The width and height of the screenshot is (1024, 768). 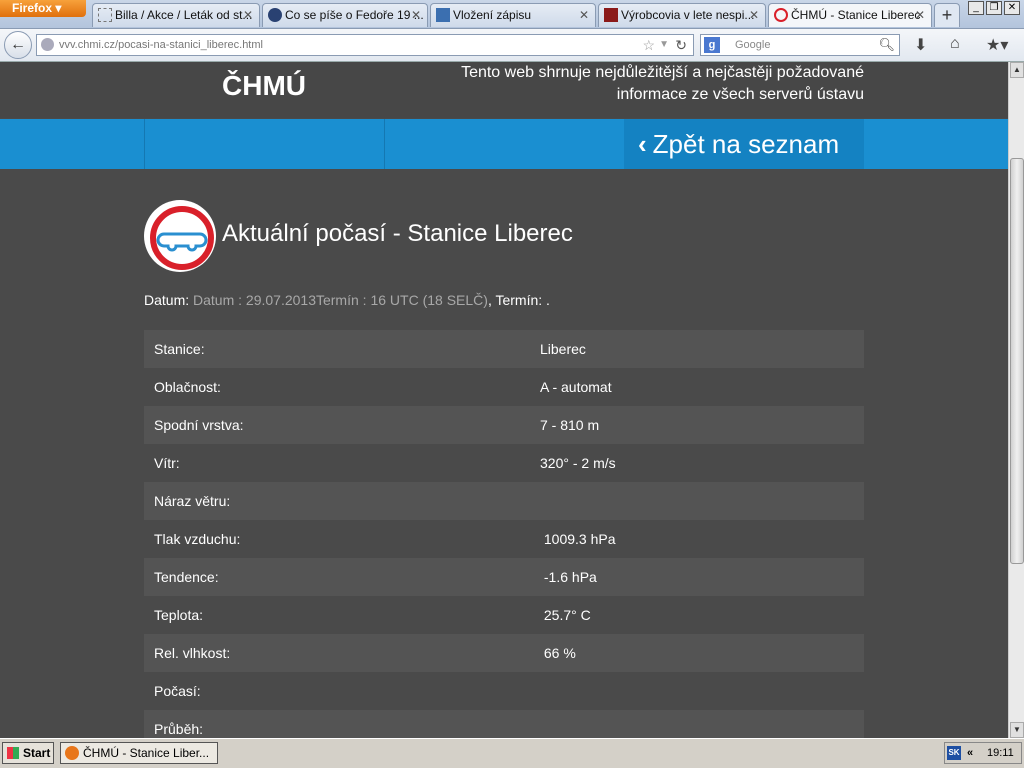 What do you see at coordinates (611, 15) in the screenshot?
I see `mm-icon` at bounding box center [611, 15].